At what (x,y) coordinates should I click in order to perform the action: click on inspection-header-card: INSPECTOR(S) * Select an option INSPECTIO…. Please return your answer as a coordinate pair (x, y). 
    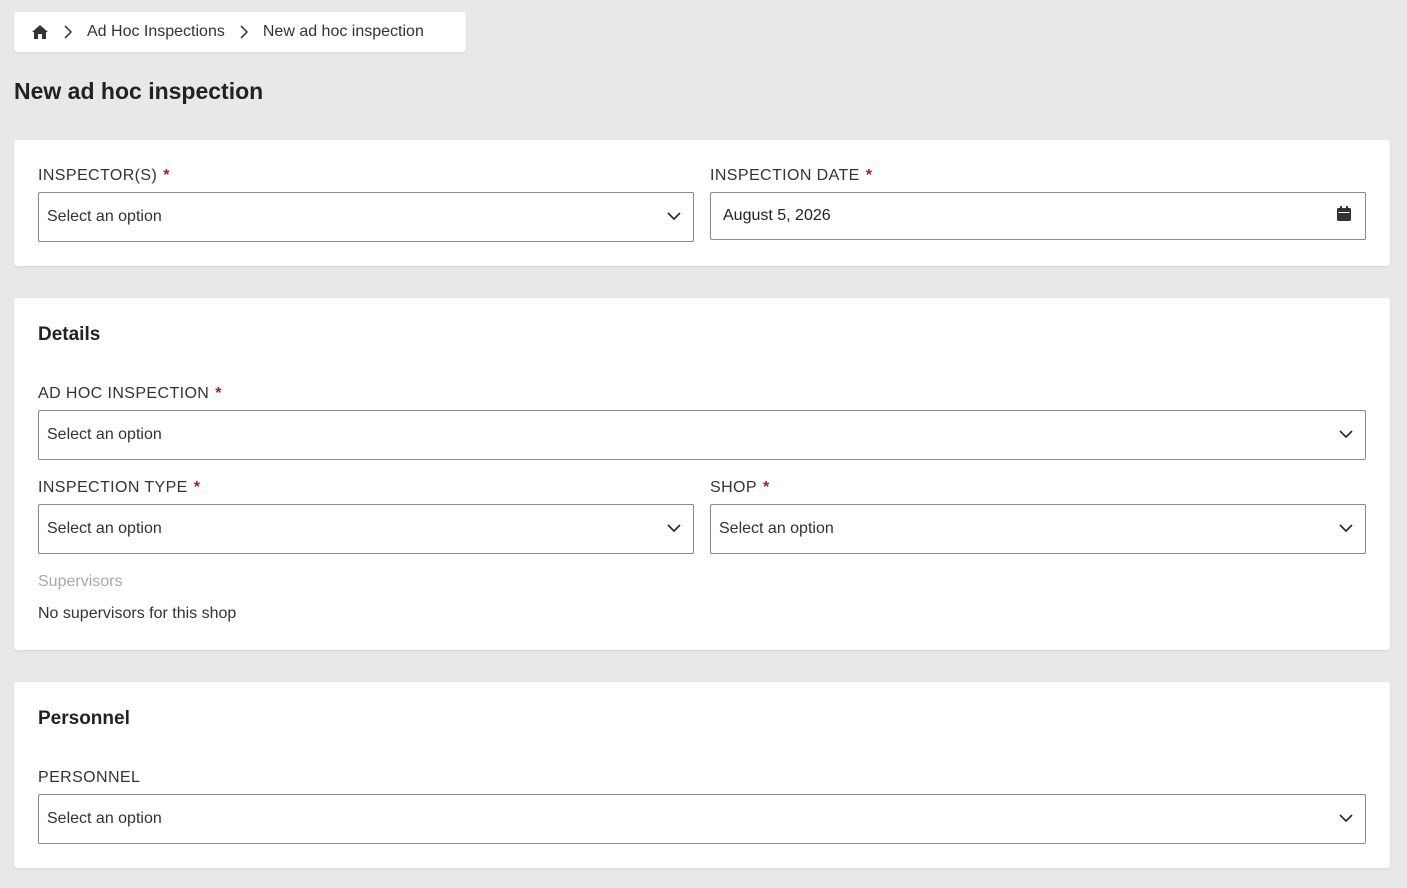
    Looking at the image, I should click on (702, 203).